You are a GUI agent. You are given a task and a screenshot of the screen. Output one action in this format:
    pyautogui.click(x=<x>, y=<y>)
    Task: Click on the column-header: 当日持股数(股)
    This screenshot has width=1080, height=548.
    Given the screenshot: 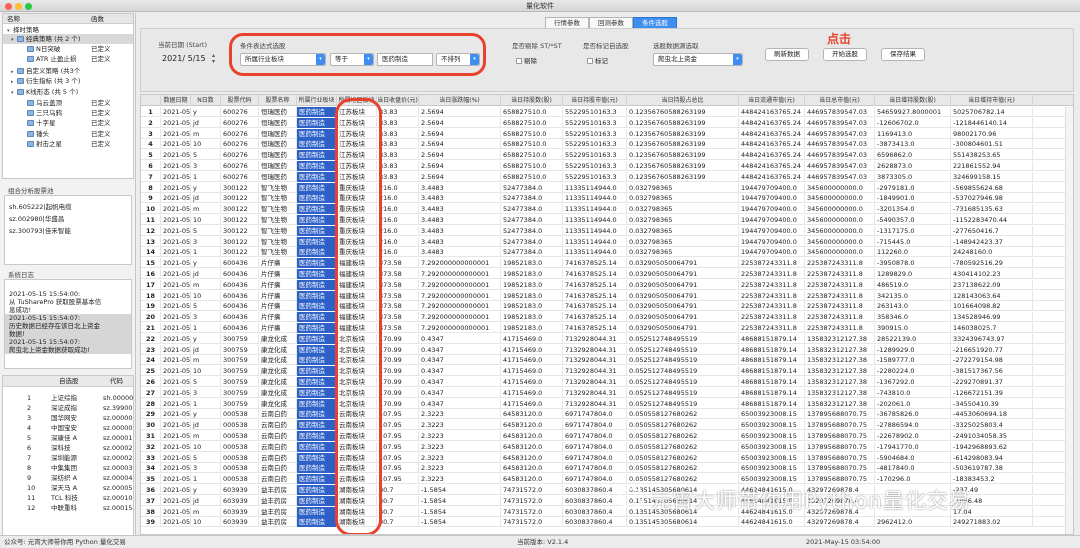 What is the action you would take?
    pyautogui.click(x=532, y=100)
    